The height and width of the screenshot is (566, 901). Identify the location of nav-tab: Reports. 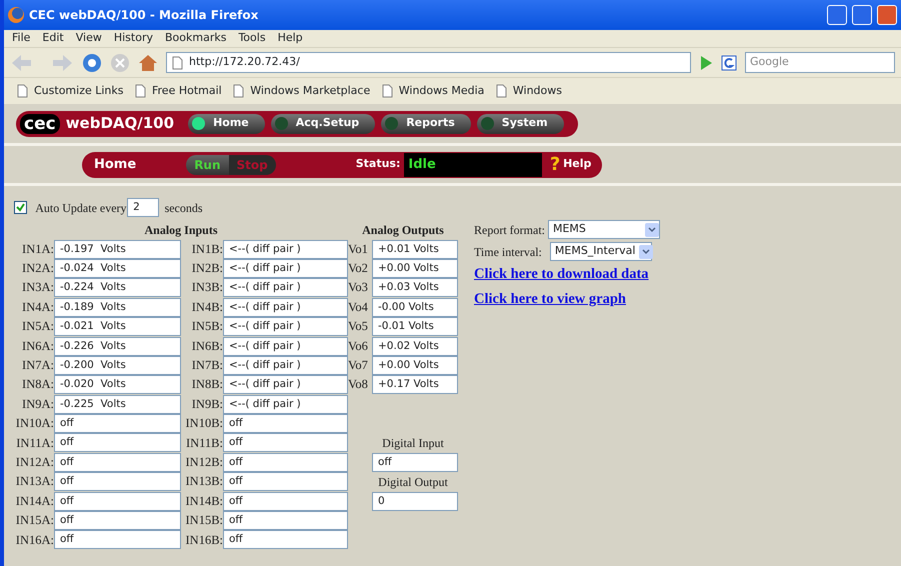
(426, 124).